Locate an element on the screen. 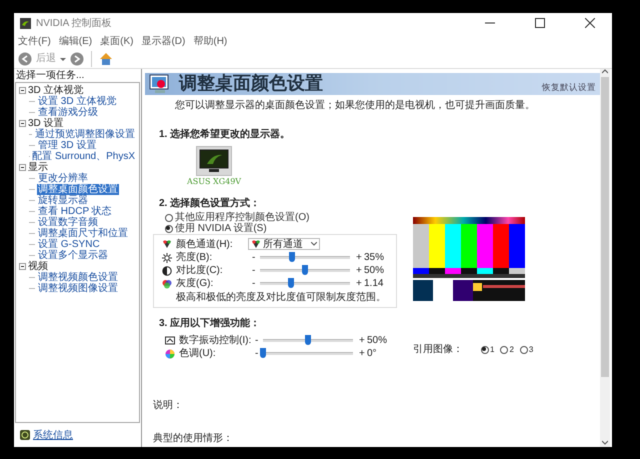  radio-label: 使用 NVIDIA 设置(S) is located at coordinates (221, 228).